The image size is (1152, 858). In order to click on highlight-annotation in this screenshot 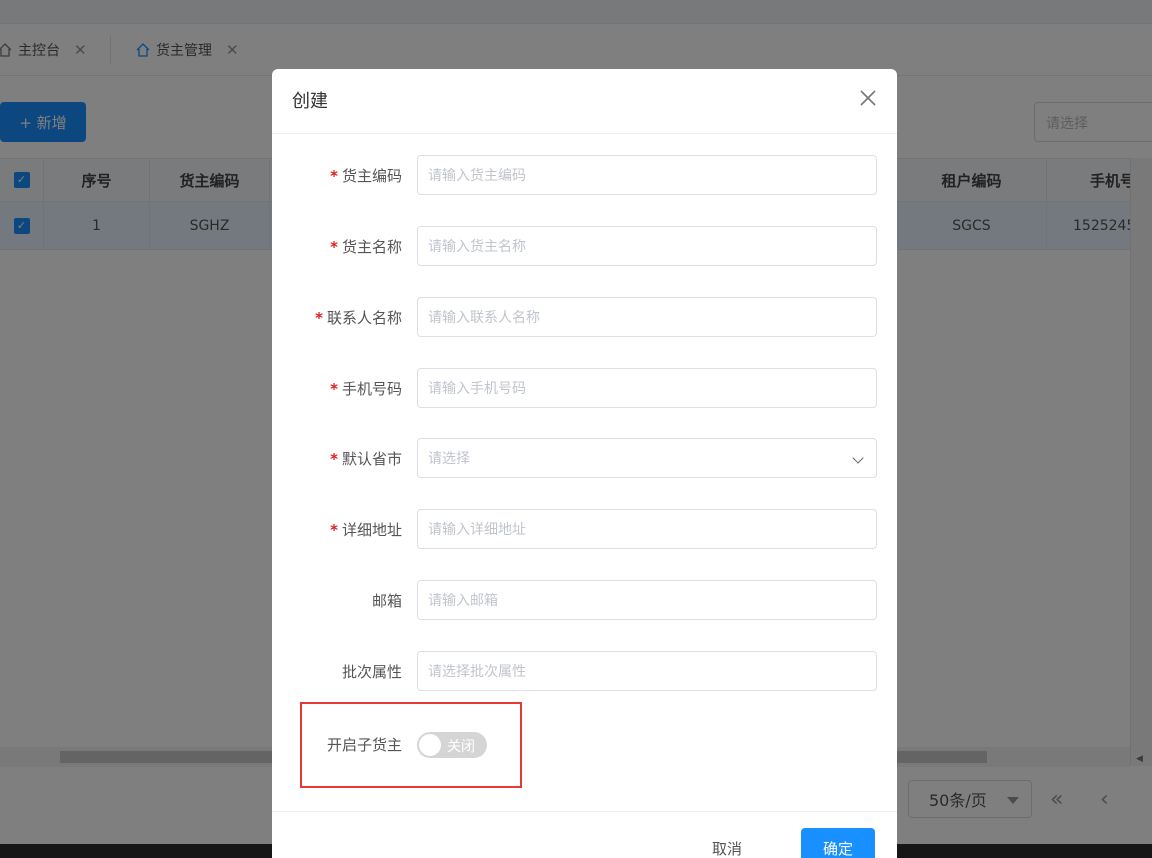, I will do `click(411, 745)`.